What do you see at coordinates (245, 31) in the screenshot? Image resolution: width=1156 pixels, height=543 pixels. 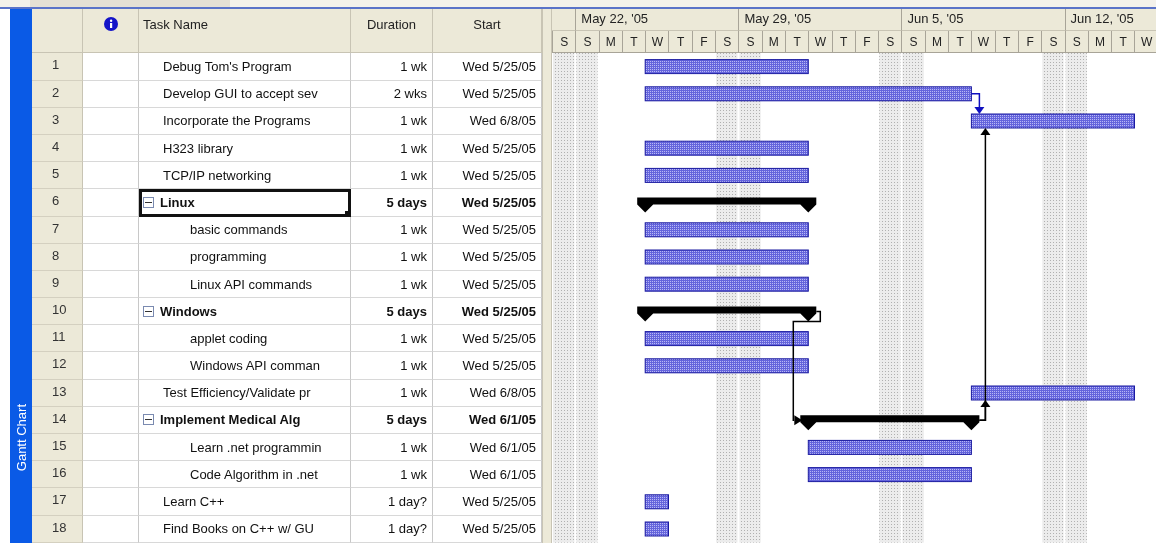 I see `column-header: Task Name` at bounding box center [245, 31].